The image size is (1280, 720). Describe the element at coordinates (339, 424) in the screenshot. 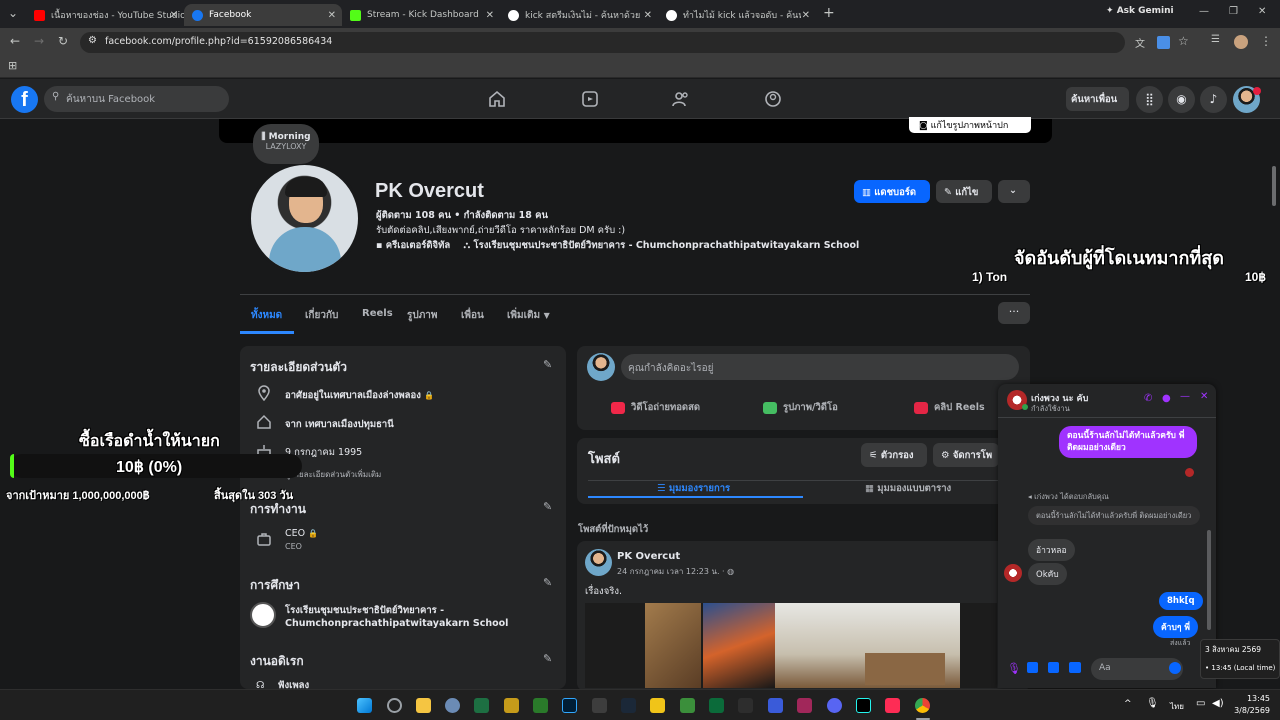

I see `intro-from: จาก เทศบาลเมืองปทุมธานี` at that location.